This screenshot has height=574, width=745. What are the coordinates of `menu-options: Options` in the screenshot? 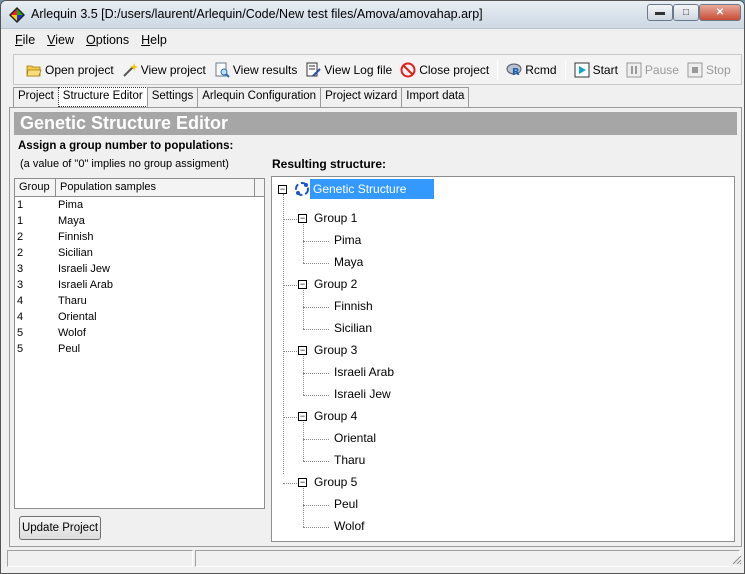 It's located at (107, 41).